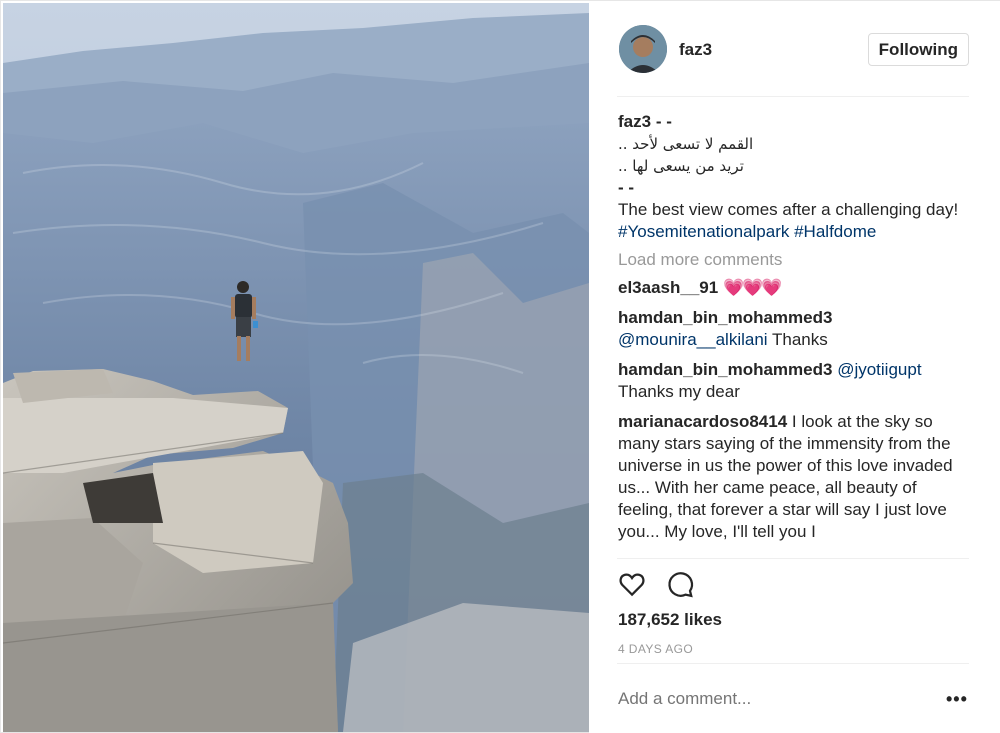 The height and width of the screenshot is (733, 1000). What do you see at coordinates (758, 699) in the screenshot?
I see `add-comment-input` at bounding box center [758, 699].